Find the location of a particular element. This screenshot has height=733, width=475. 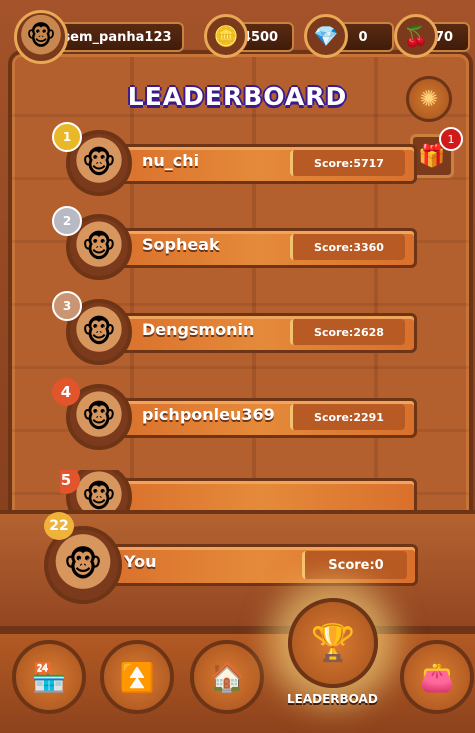

username-label: sem_panha123 is located at coordinates (117, 37).